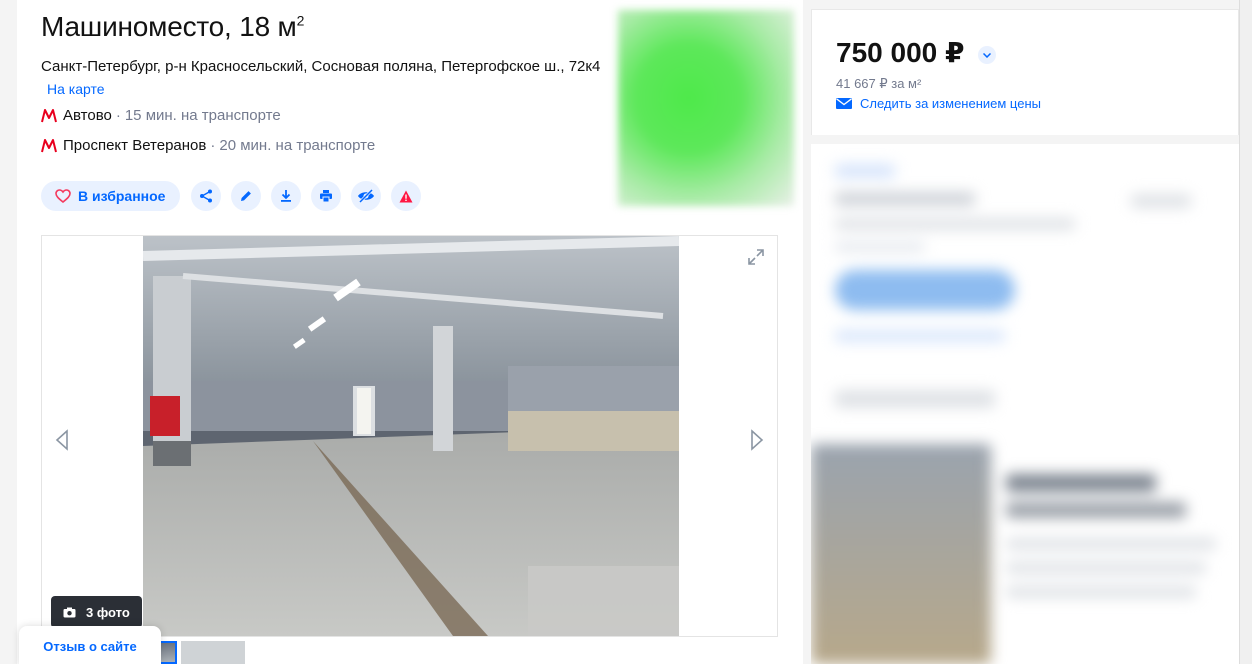 This screenshot has height=664, width=1252. I want to click on download-button, so click(286, 196).